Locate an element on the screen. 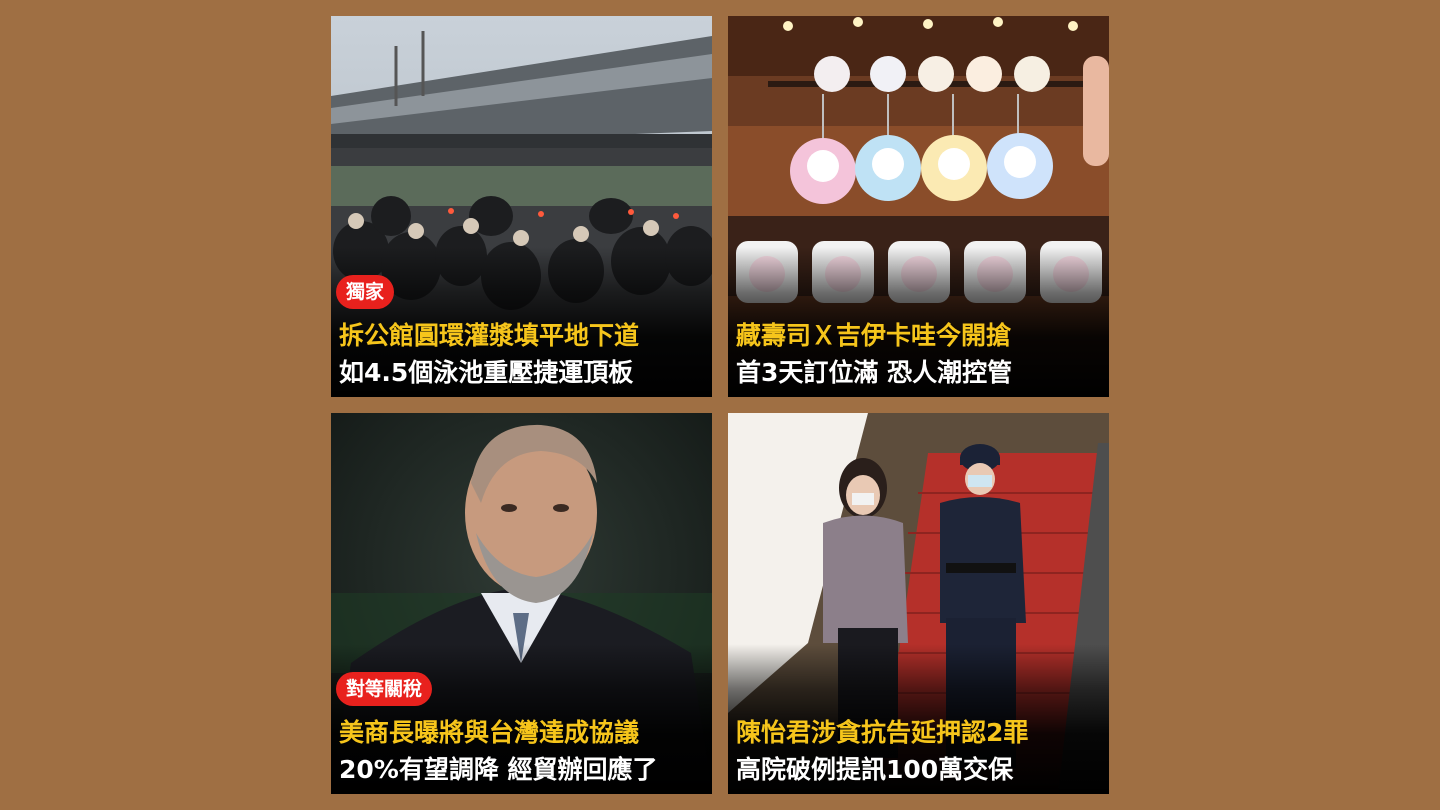  headline-line-2: 20%有望調降 經貿辦回應了 is located at coordinates (498, 769).